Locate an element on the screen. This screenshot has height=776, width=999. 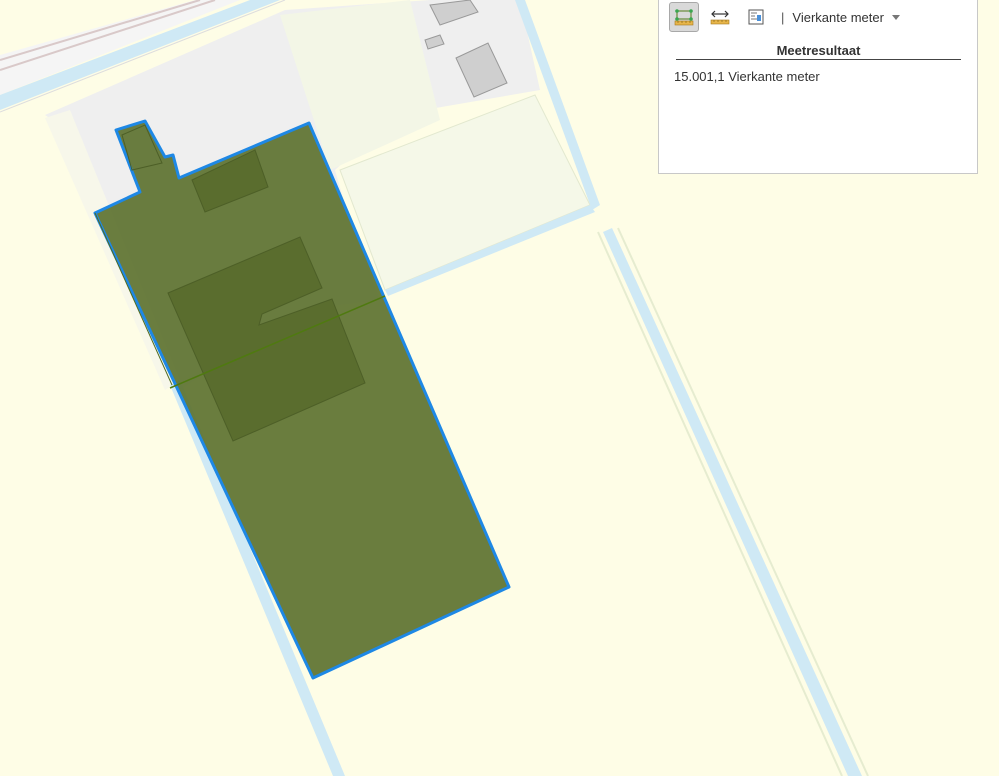
result-title: Meetresultaat is located at coordinates (818, 51).